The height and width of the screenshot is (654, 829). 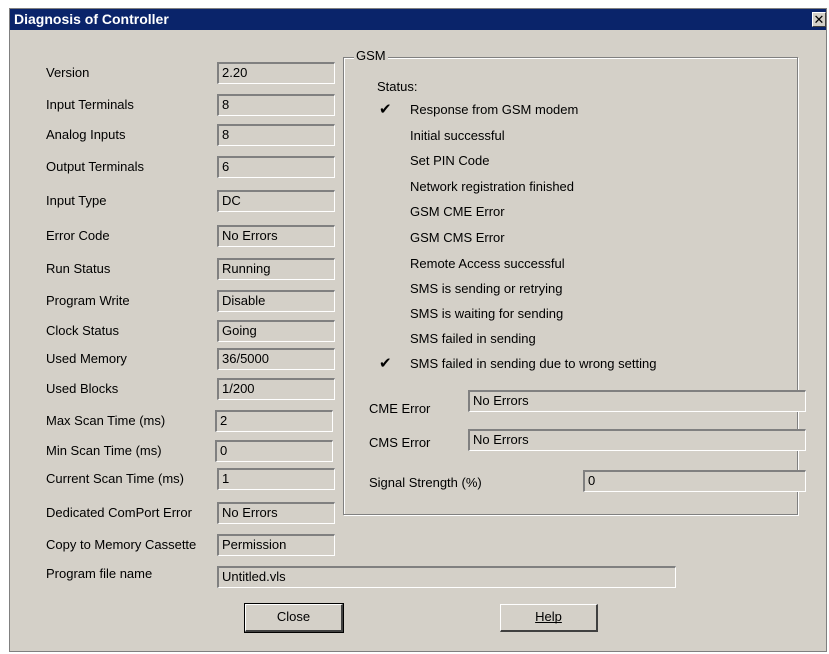 I want to click on gsm-status-item: SMS is sending or retrying, so click(x=486, y=288).